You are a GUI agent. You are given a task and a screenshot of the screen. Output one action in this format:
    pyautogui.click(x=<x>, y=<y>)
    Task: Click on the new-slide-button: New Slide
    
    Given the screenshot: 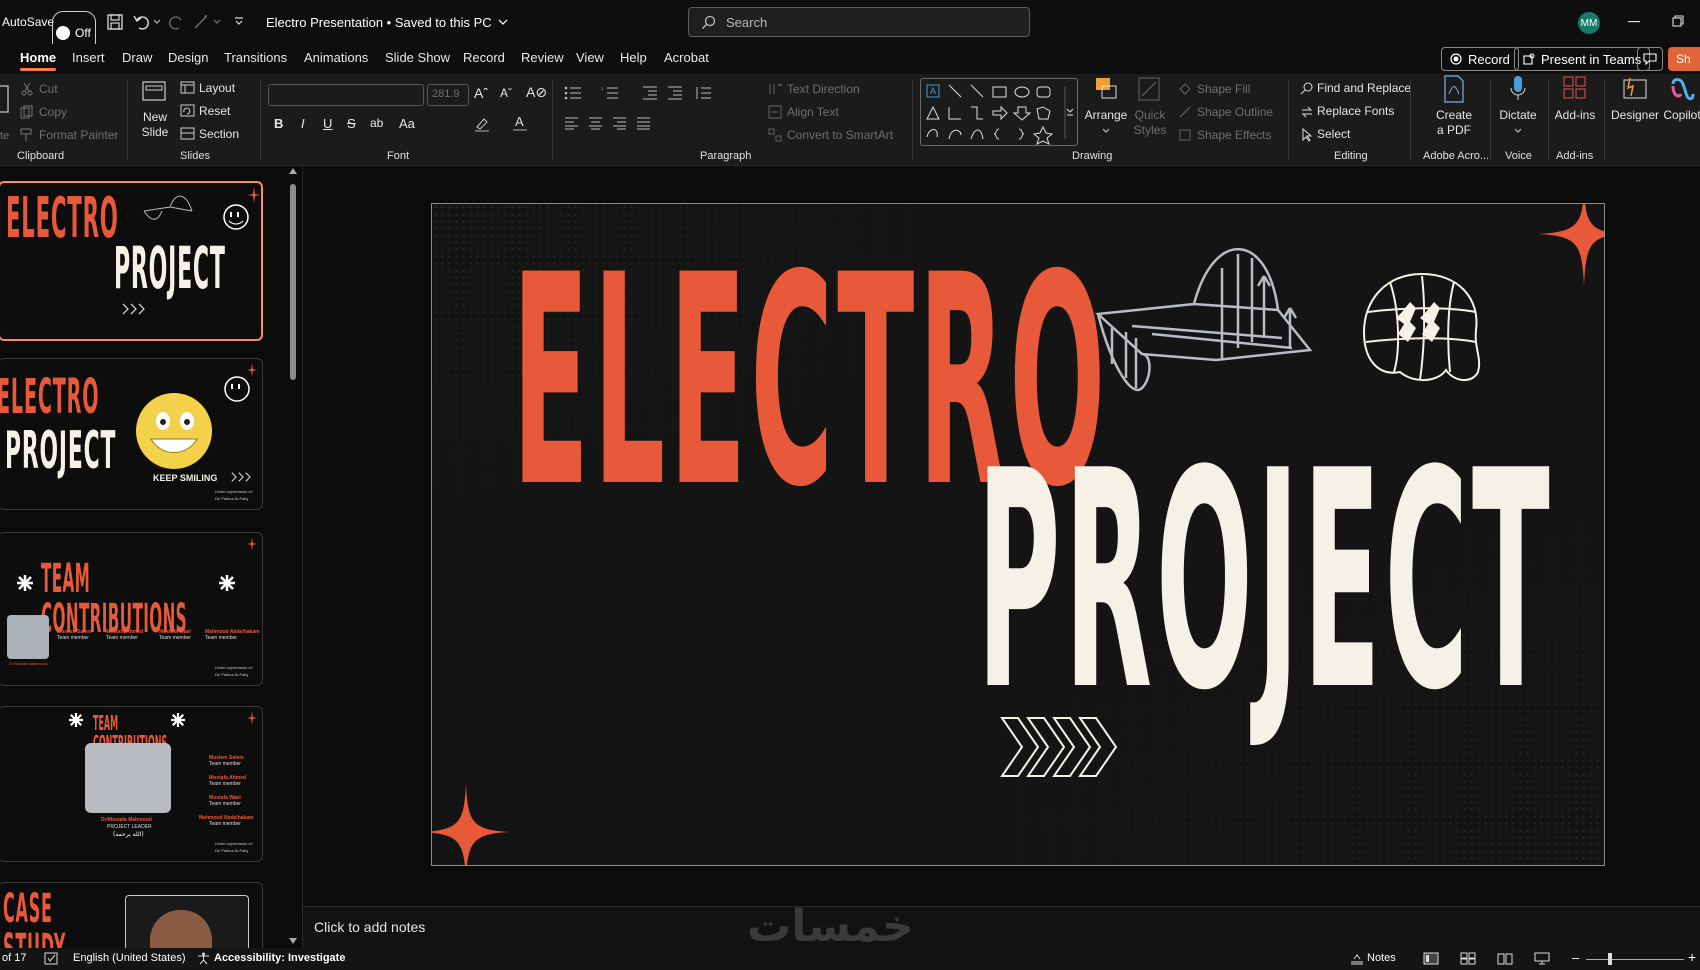 What is the action you would take?
    pyautogui.click(x=155, y=110)
    